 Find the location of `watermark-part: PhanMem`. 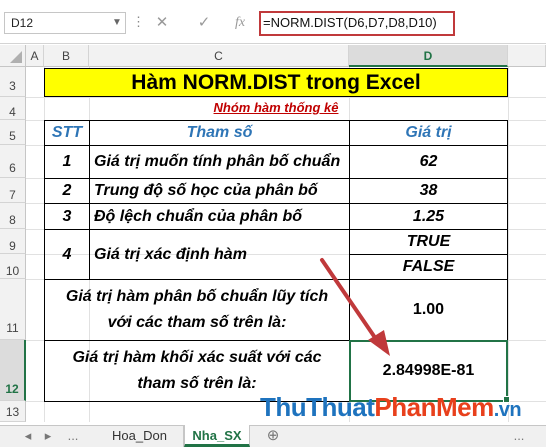

watermark-part: PhanMem is located at coordinates (434, 407).